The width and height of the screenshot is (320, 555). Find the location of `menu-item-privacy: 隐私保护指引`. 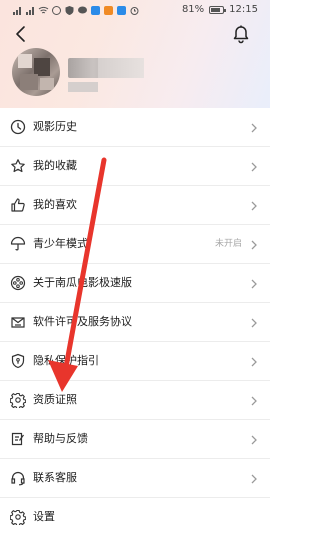

menu-item-privacy: 隐私保护指引 is located at coordinates (135, 361).